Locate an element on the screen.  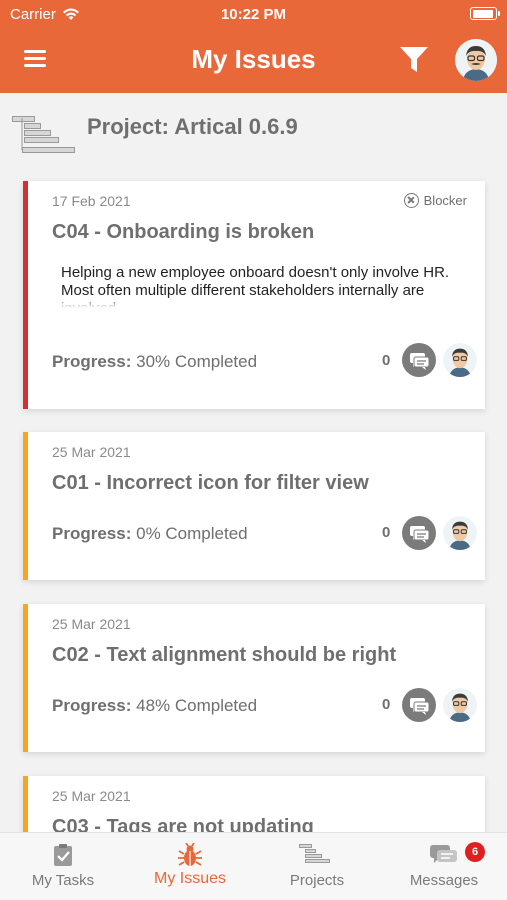
issue-title: C02 - Text alignment should be right is located at coordinates (224, 655).